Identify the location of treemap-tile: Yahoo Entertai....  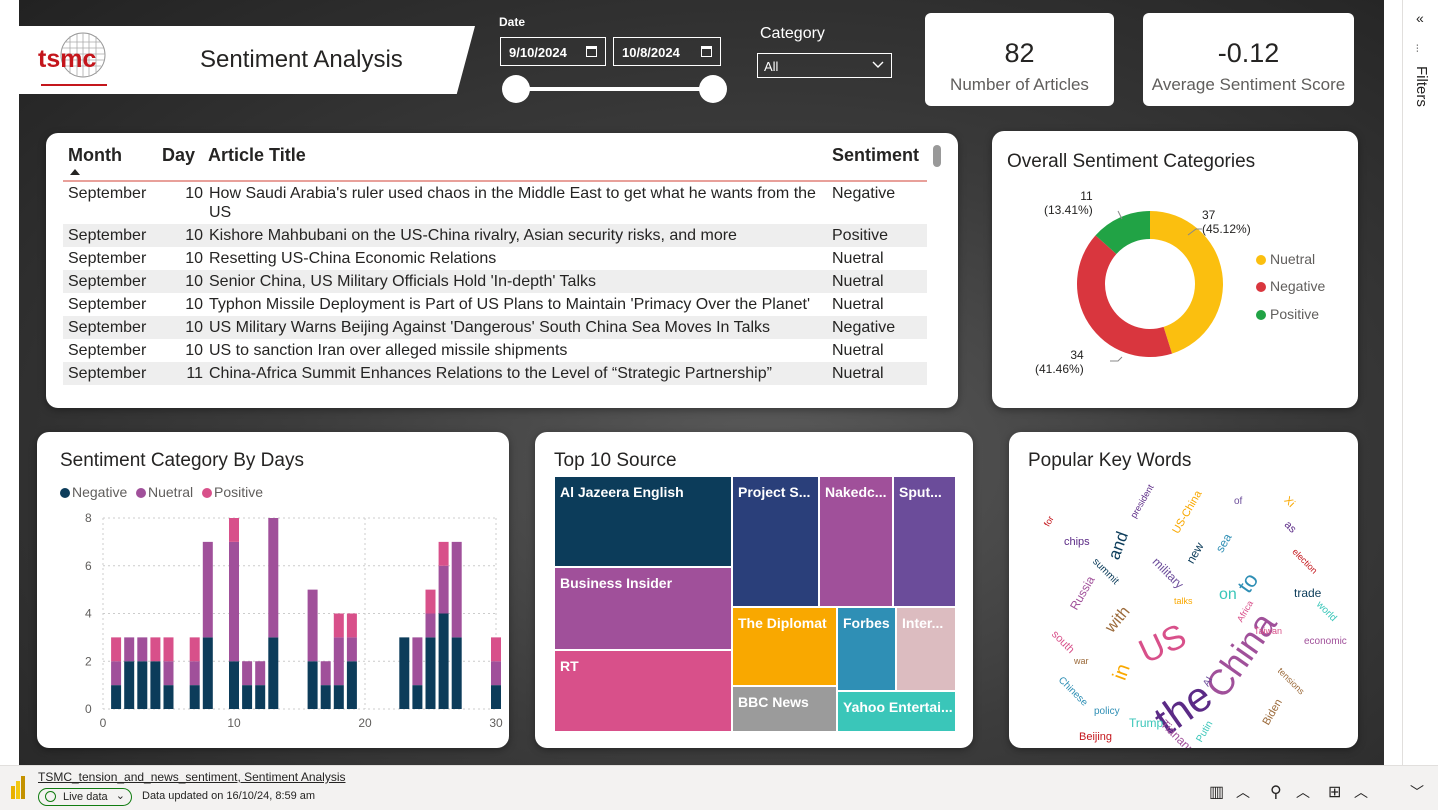
(896, 711).